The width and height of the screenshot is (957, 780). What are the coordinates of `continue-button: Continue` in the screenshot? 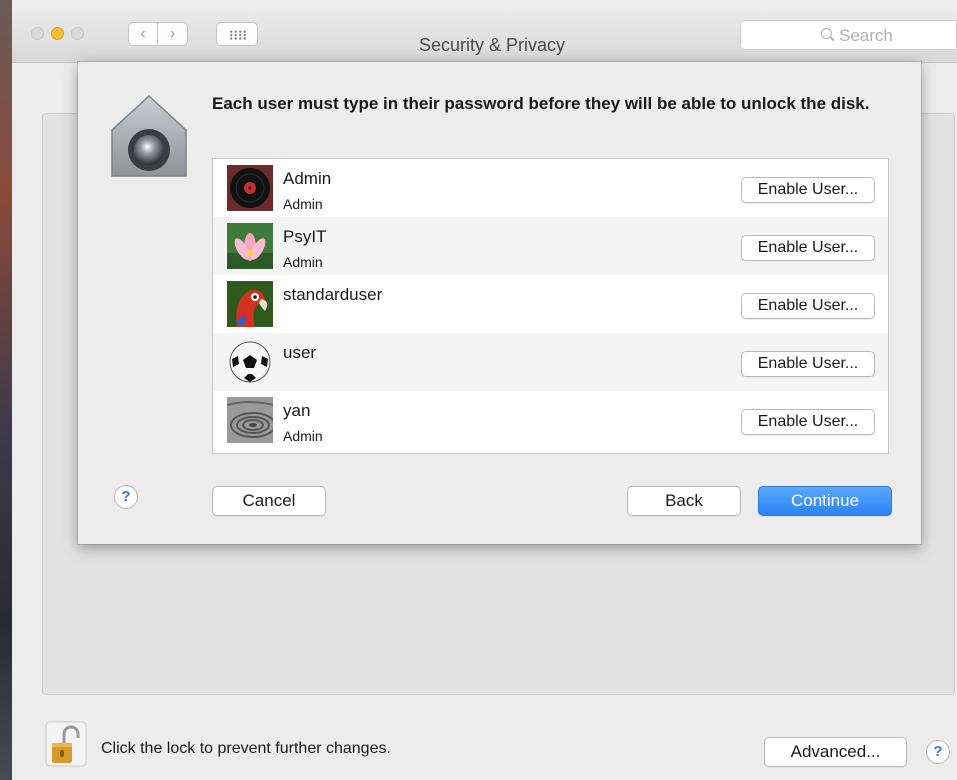 It's located at (825, 501).